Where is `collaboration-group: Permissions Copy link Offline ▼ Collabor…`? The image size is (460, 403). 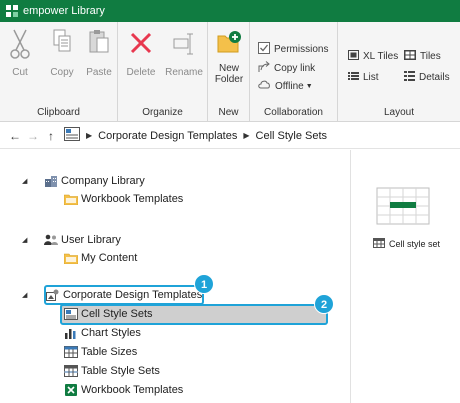
collaboration-group: Permissions Copy link Offline ▼ Collabor… is located at coordinates (294, 72).